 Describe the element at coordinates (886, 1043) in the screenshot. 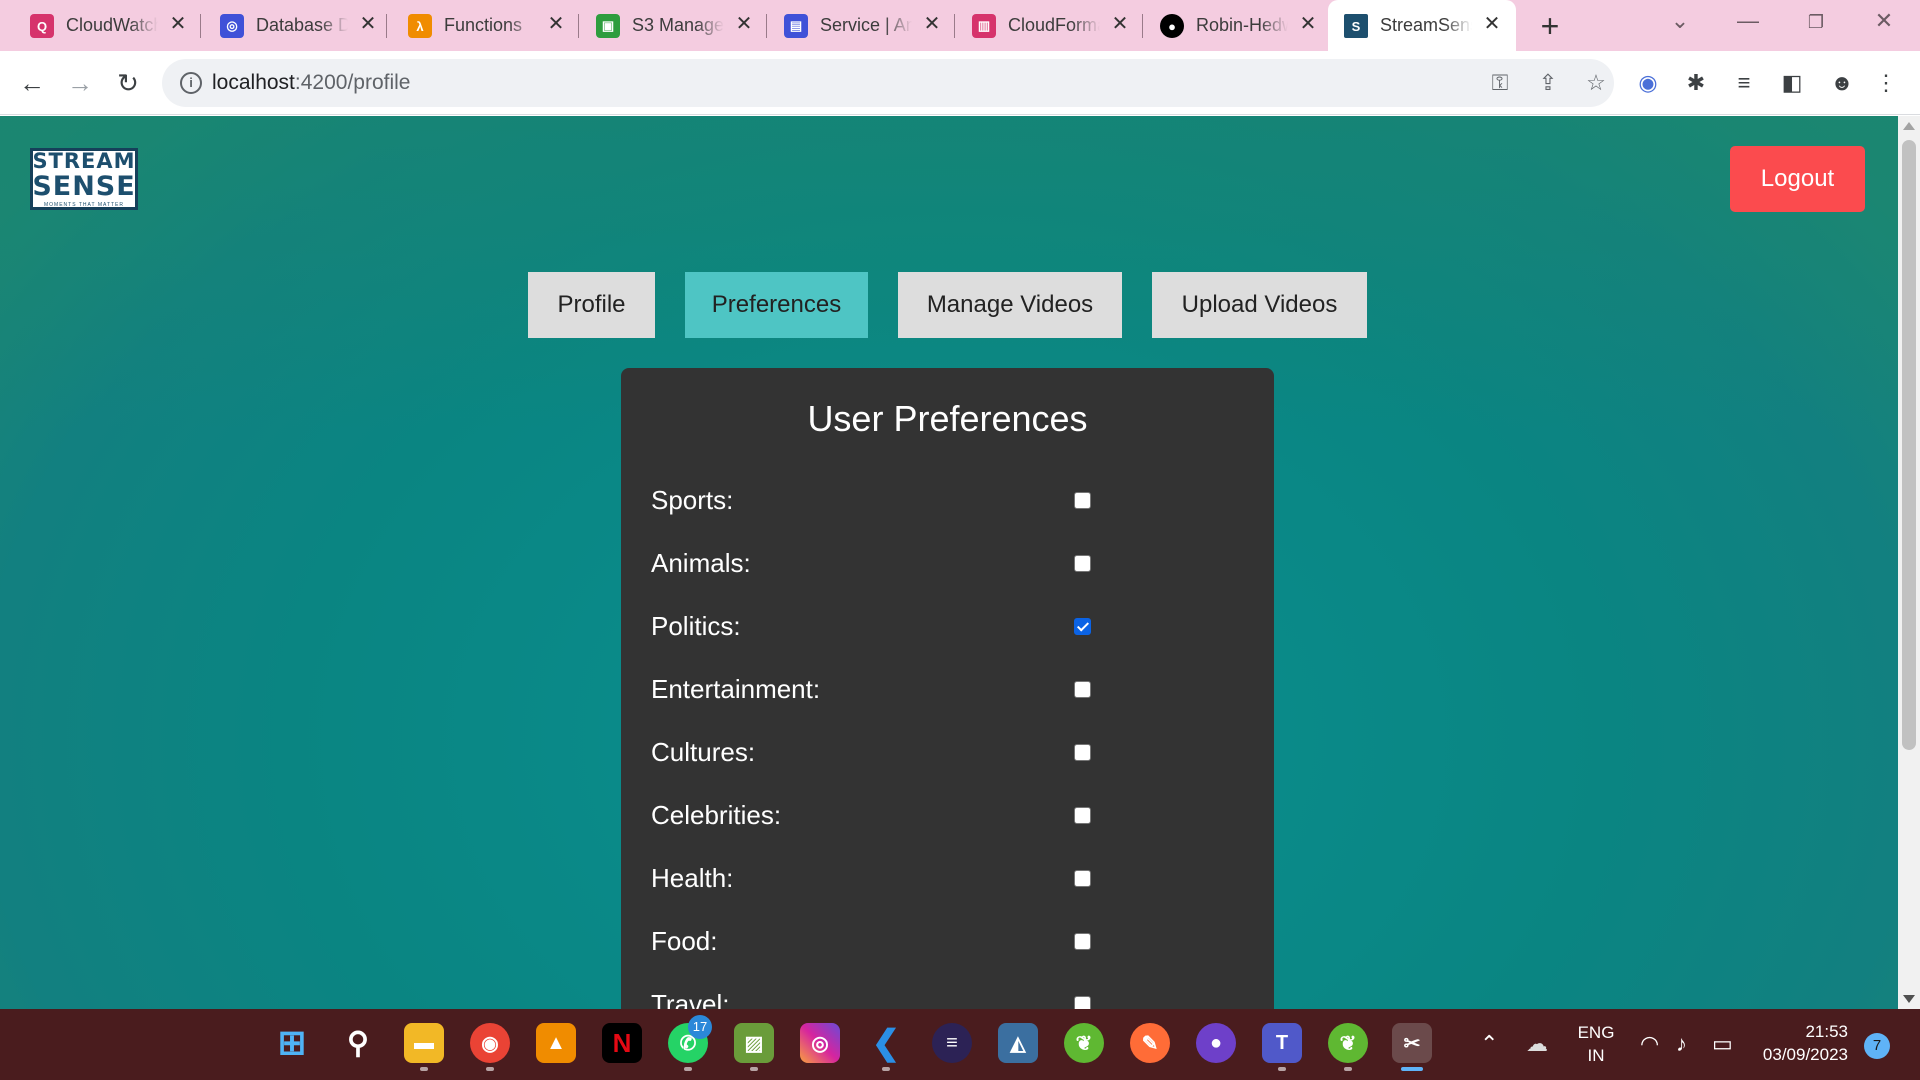

I see `vscode-icon: ❮` at that location.